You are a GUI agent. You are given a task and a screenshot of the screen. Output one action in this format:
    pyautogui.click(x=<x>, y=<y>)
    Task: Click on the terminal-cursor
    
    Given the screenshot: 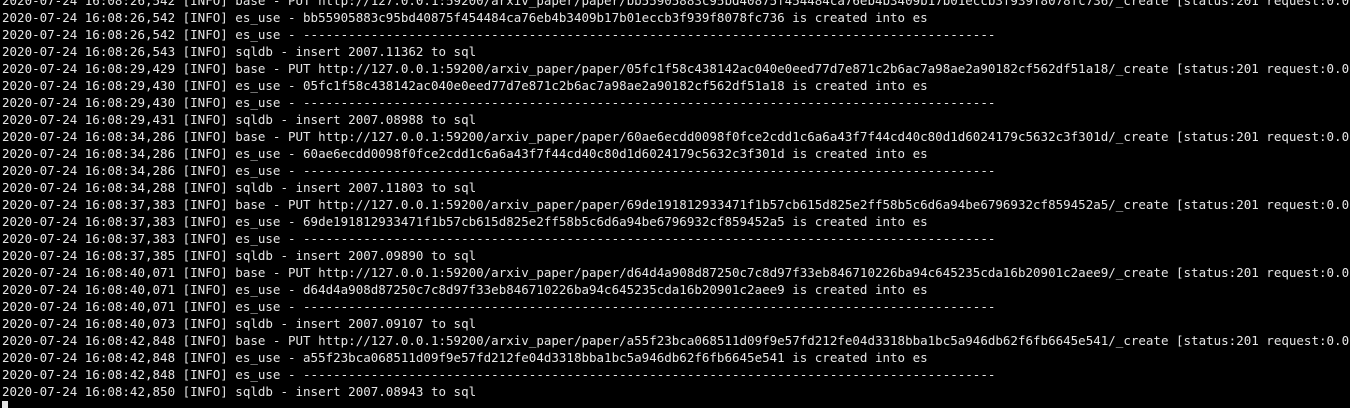 What is the action you would take?
    pyautogui.click(x=5, y=404)
    